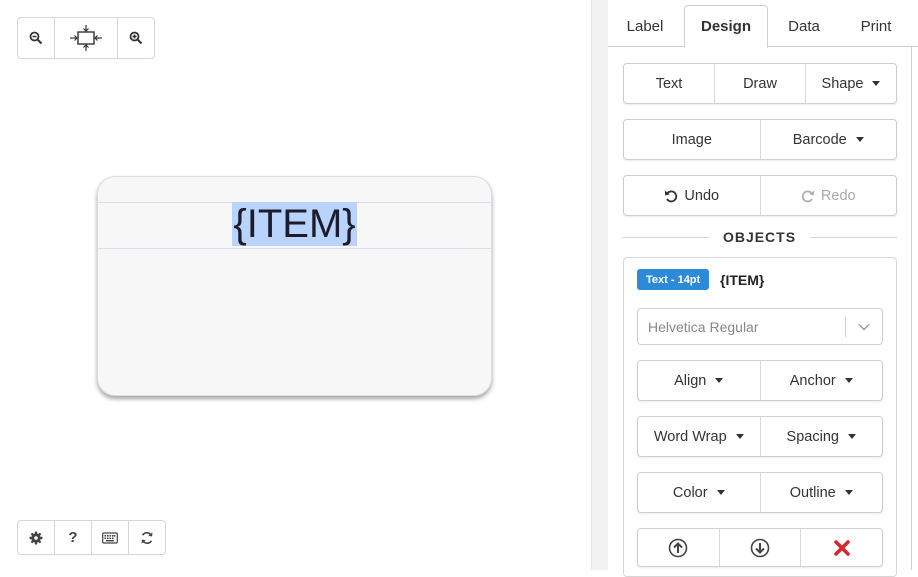 The width and height of the screenshot is (918, 577). What do you see at coordinates (742, 279) in the screenshot?
I see `object-name: {ITEM}` at bounding box center [742, 279].